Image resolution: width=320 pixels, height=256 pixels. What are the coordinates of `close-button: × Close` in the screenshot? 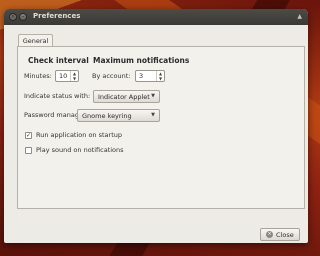 It's located at (280, 234).